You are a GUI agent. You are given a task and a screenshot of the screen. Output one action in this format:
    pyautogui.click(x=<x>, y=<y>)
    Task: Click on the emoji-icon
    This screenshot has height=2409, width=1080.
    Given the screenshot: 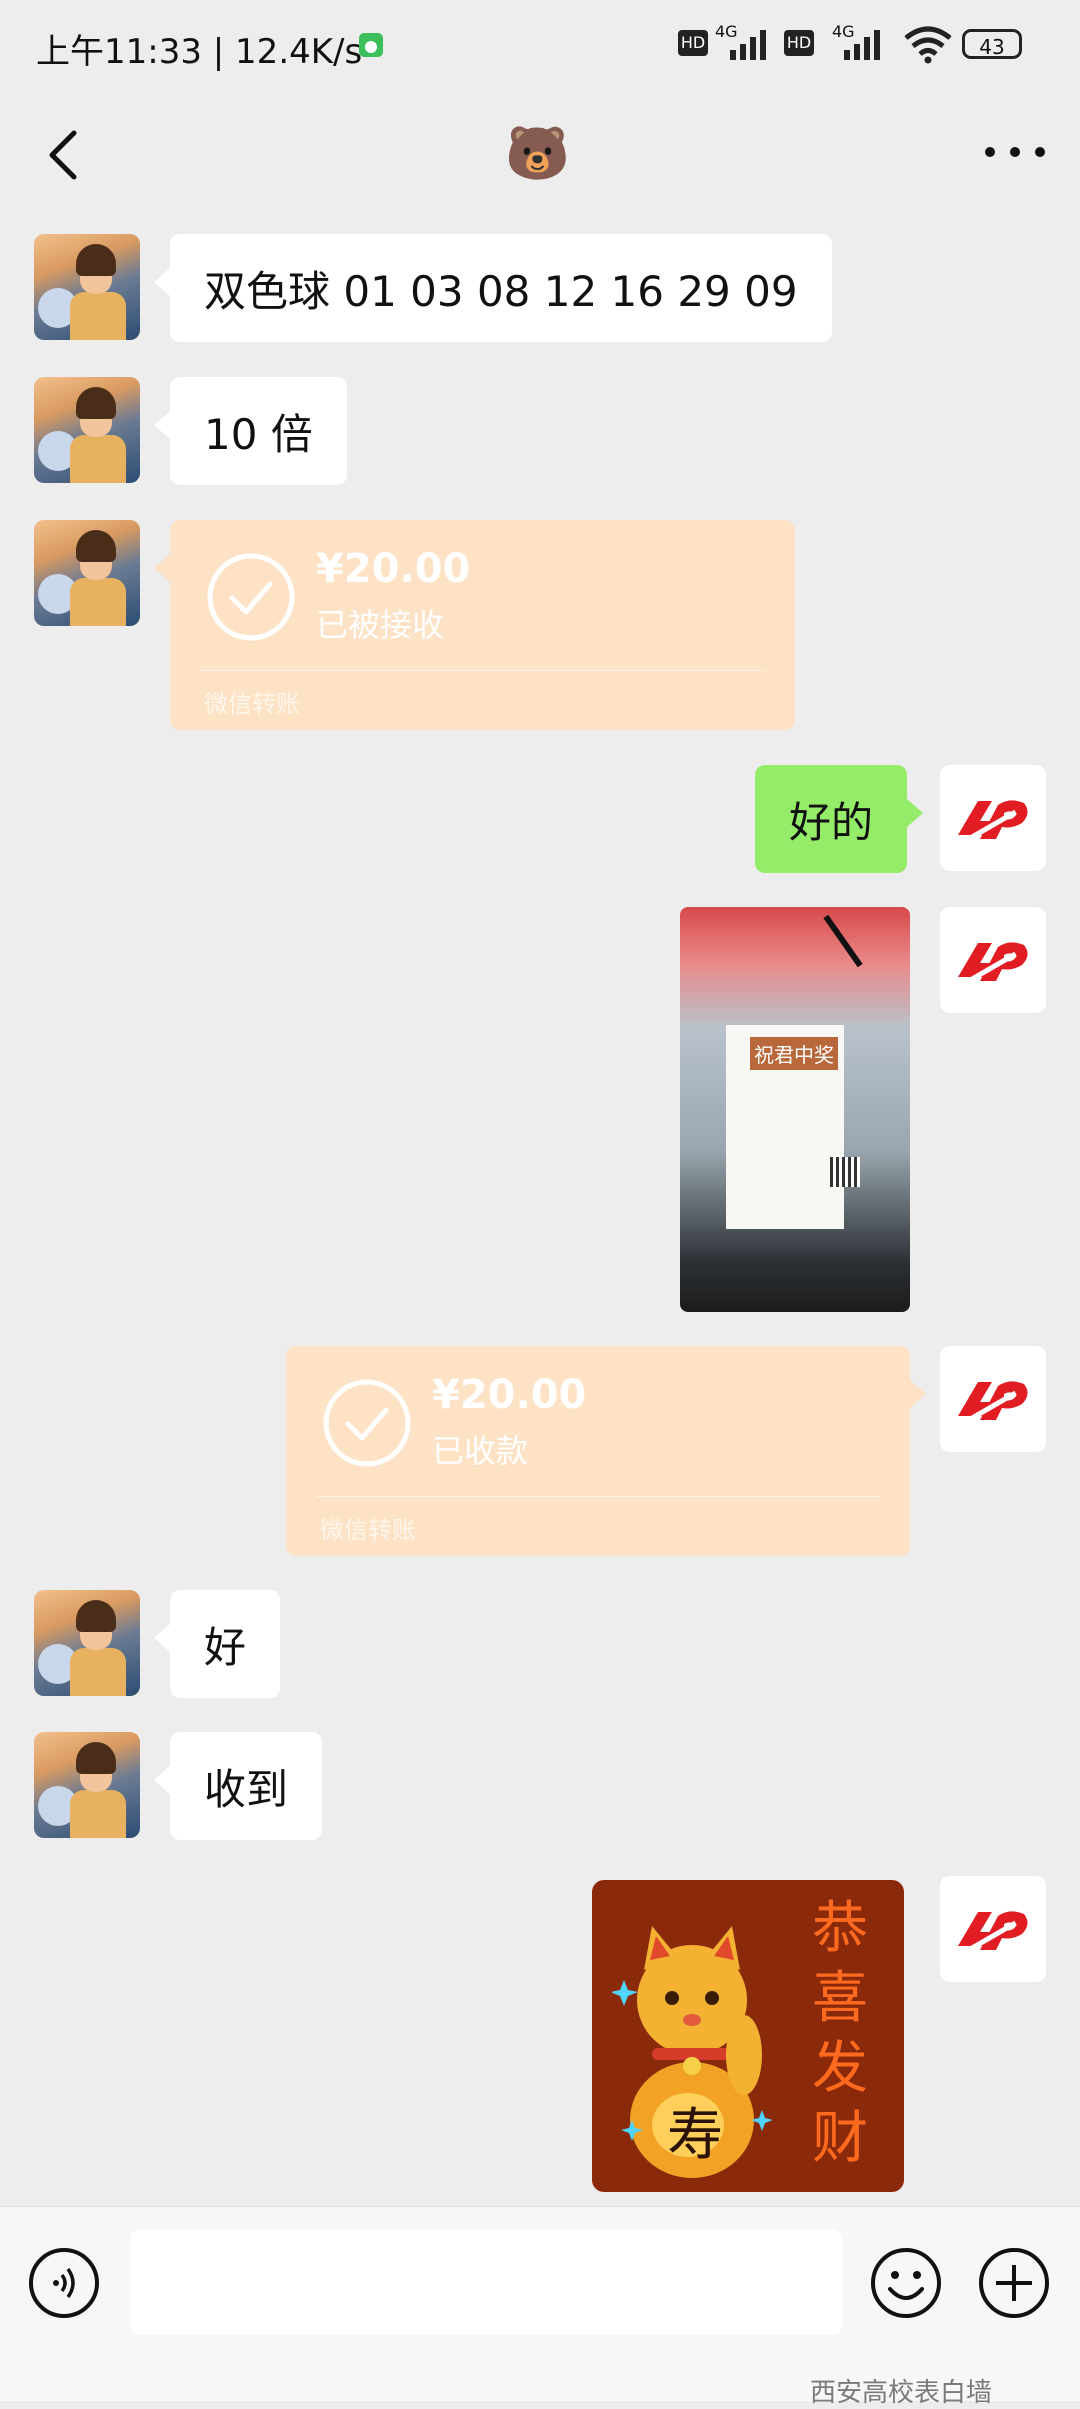 What is the action you would take?
    pyautogui.click(x=906, y=2283)
    